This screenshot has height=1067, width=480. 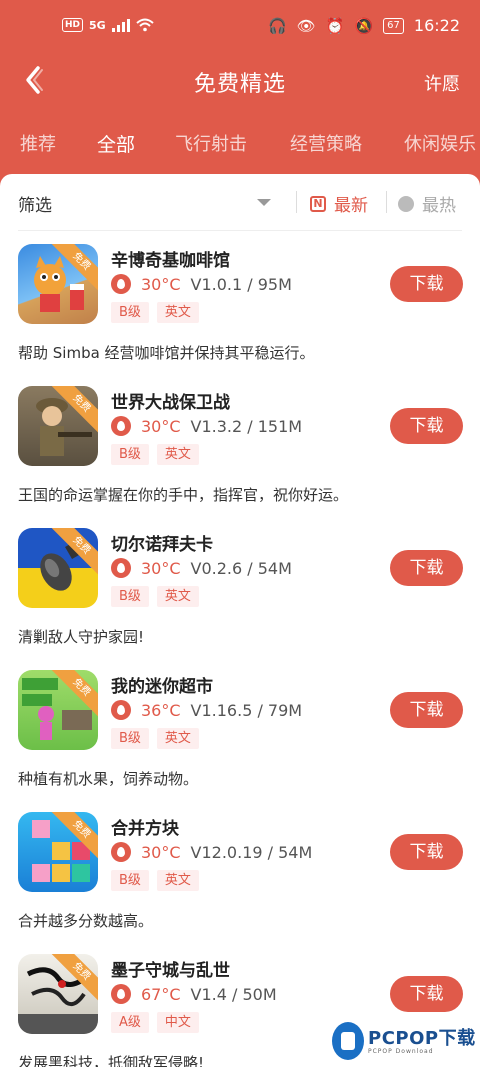 I want to click on app-meta: 30°C V1.0.1 / 95M, so click(x=201, y=284).